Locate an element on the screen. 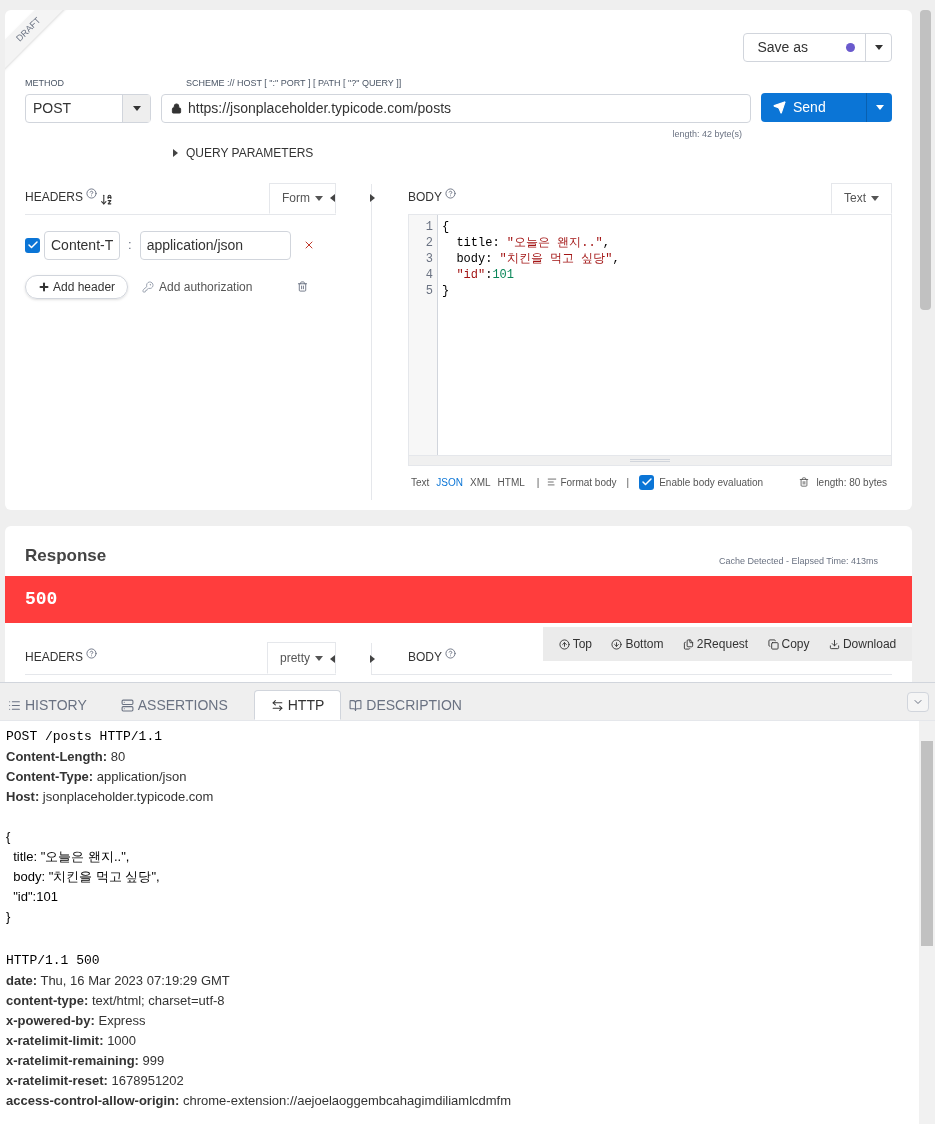 The image size is (935, 1124). bottom-button: Bottom is located at coordinates (637, 644).